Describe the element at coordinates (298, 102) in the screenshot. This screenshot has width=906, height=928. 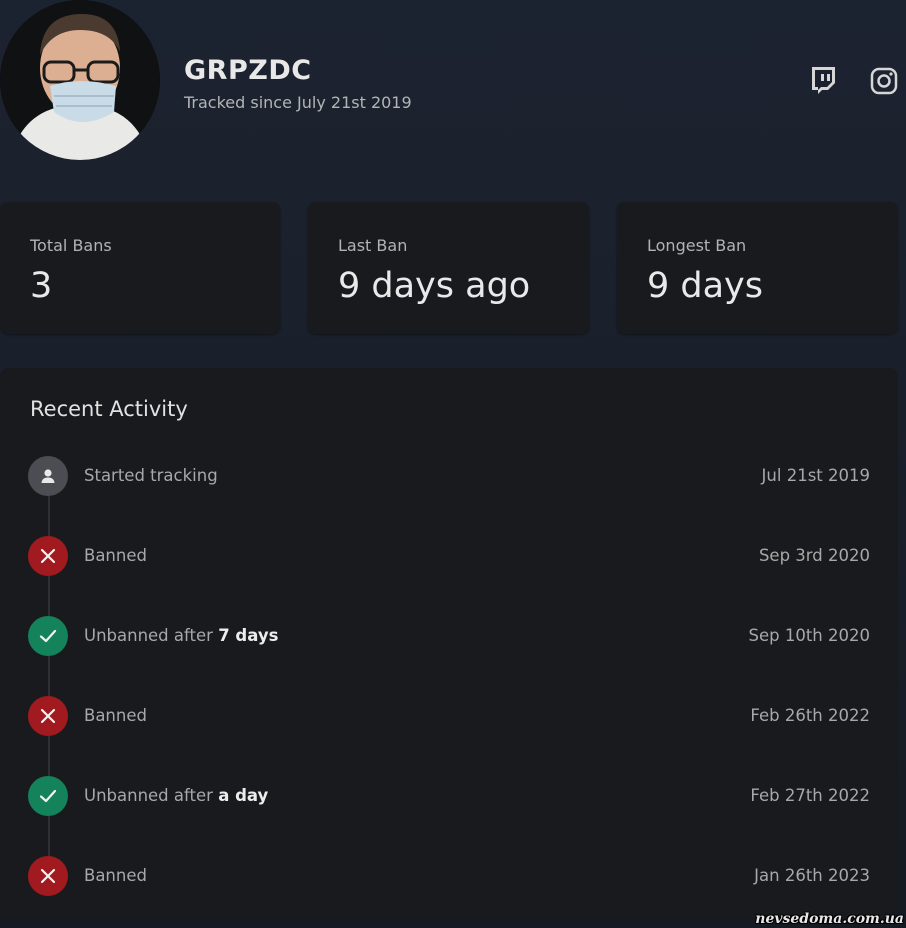
I see `tracked-since: Tracked since July 21st 2019` at that location.